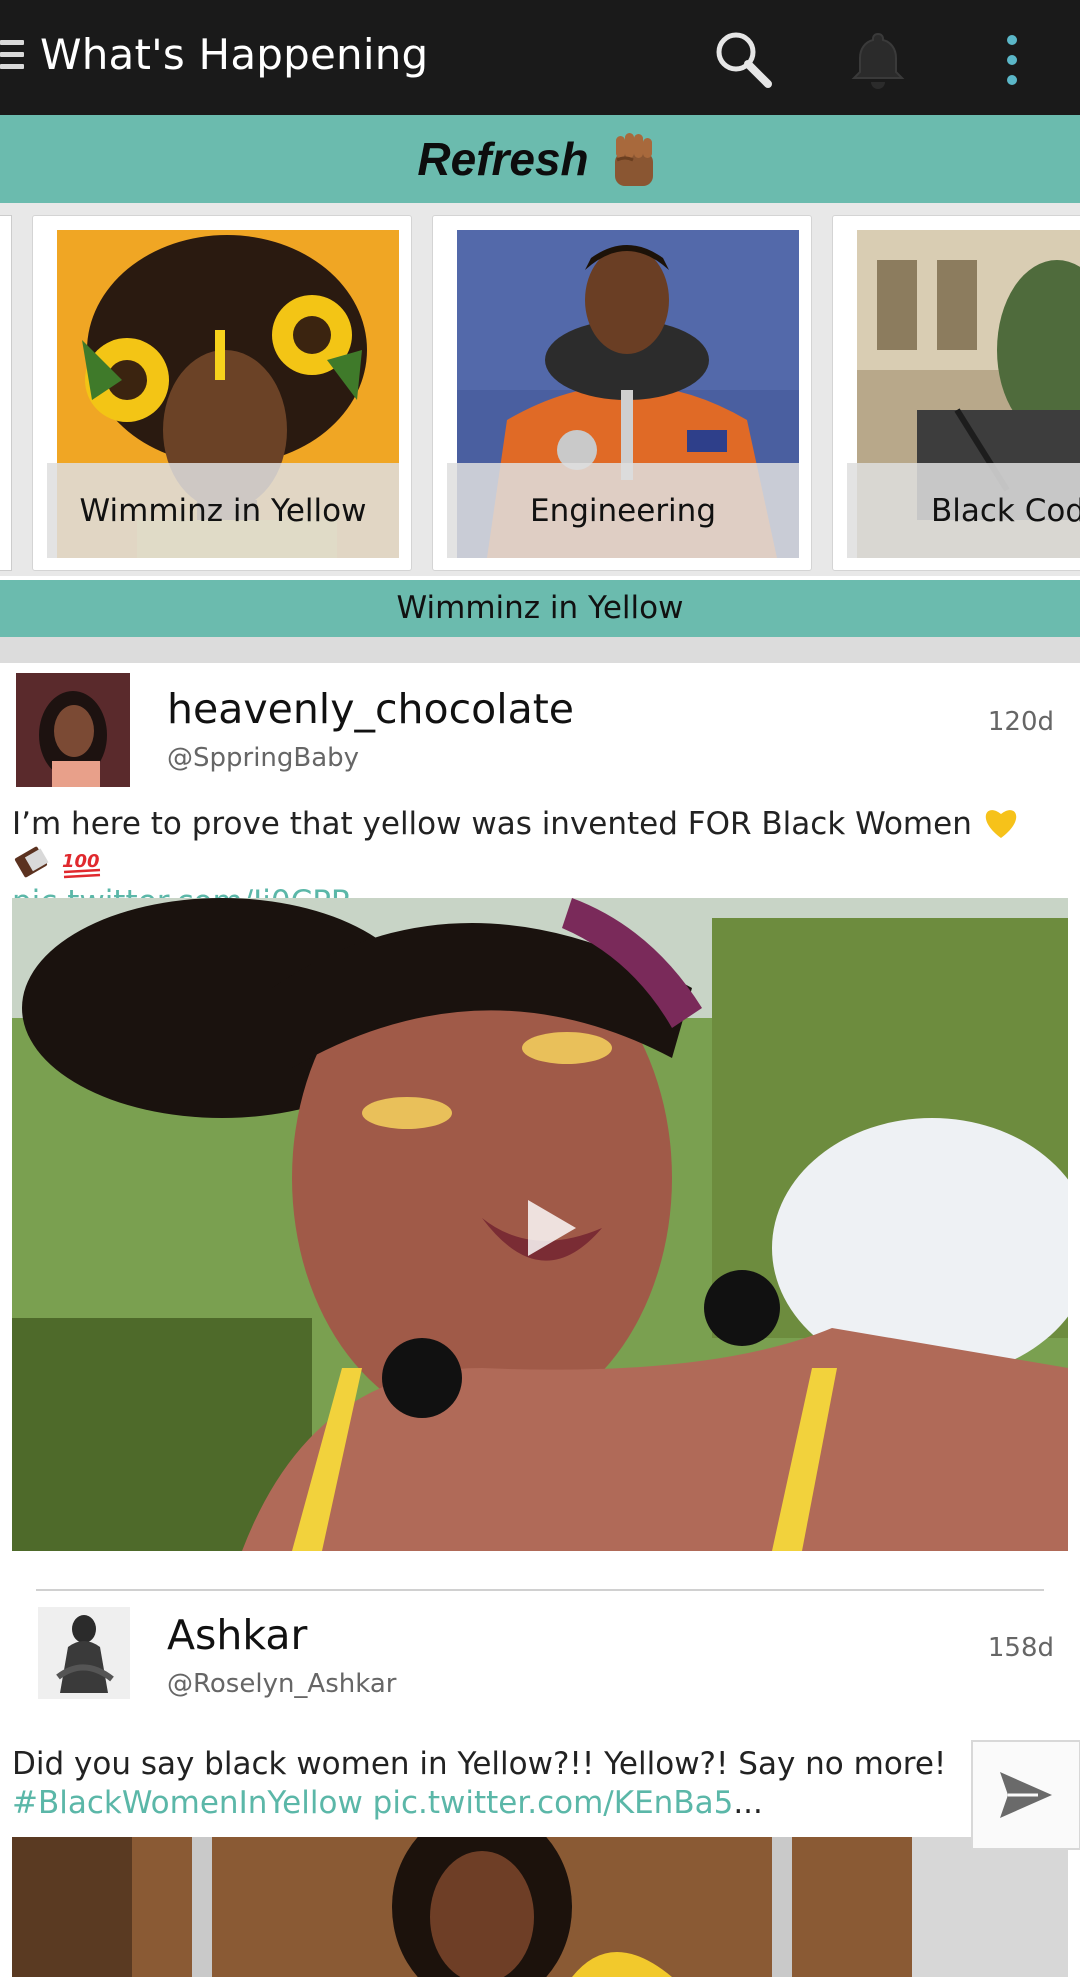 The image size is (1080, 1977). I want to click on topic-card-previous, so click(6, 393).